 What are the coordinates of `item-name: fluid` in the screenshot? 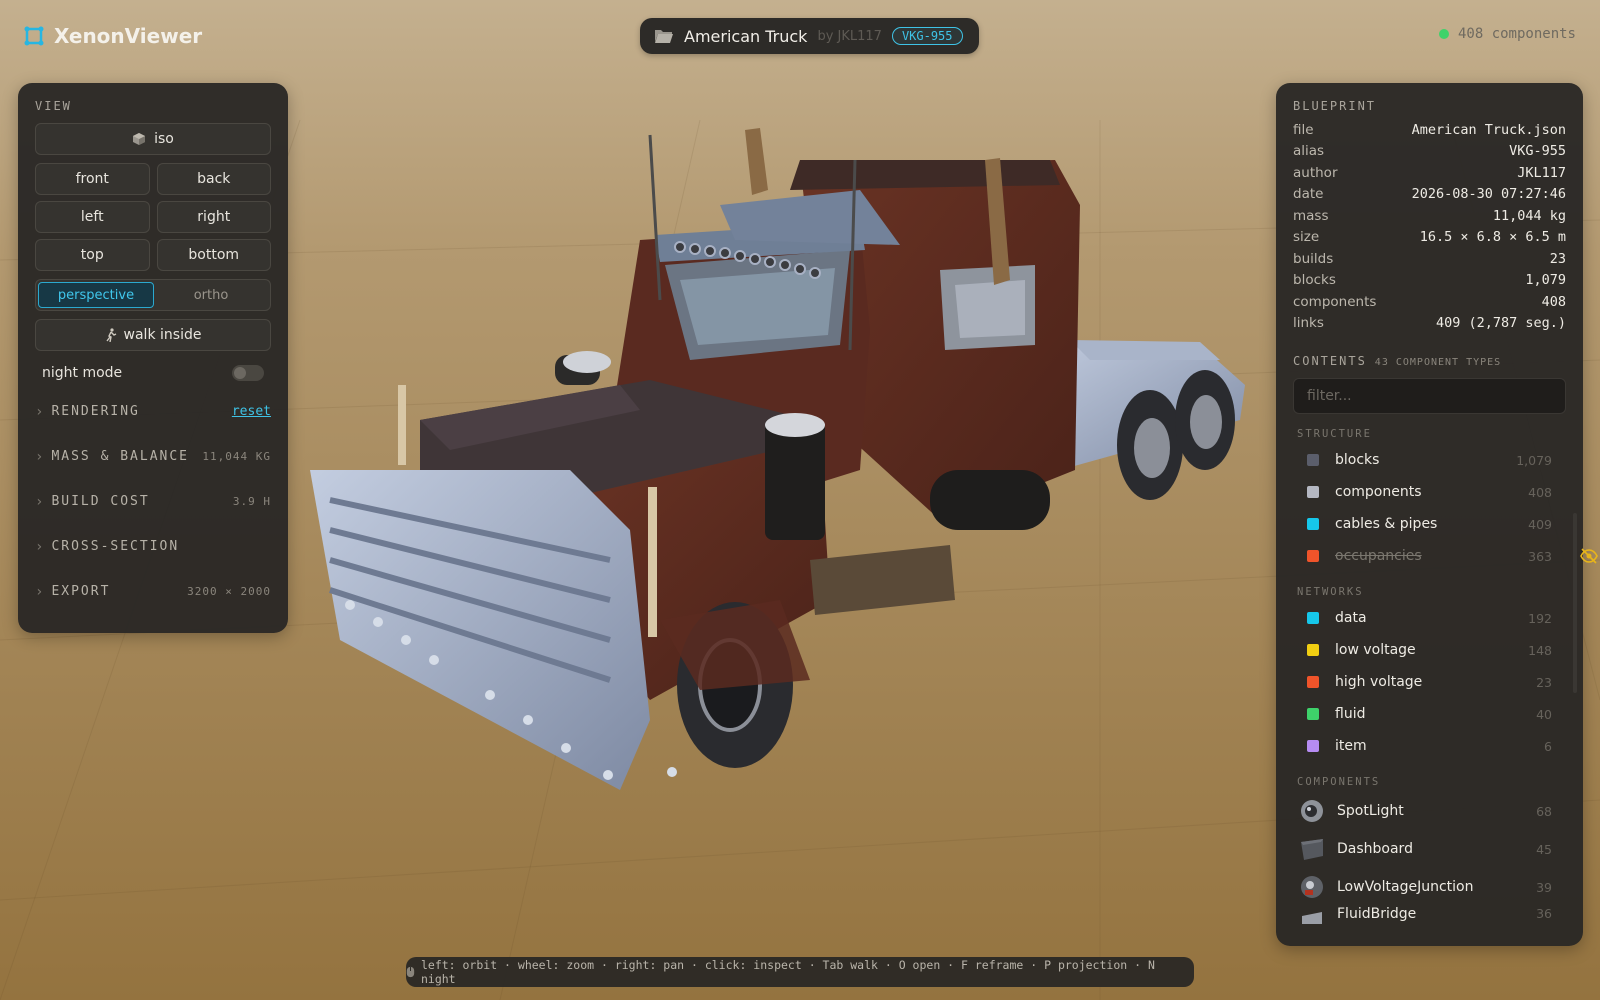 It's located at (1350, 714).